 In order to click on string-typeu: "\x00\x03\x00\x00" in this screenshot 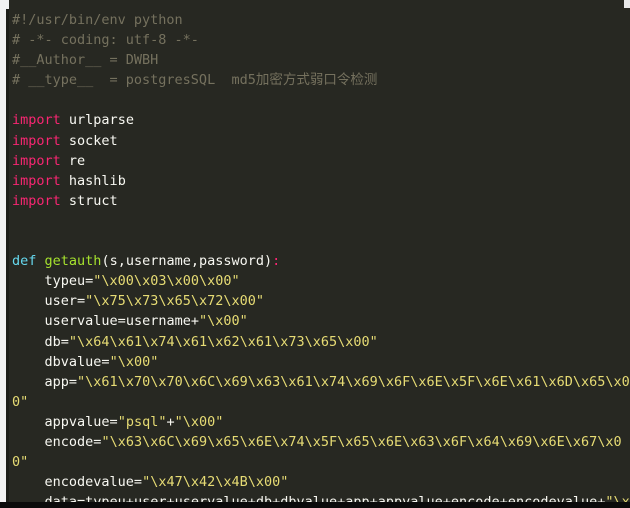, I will do `click(166, 281)`.